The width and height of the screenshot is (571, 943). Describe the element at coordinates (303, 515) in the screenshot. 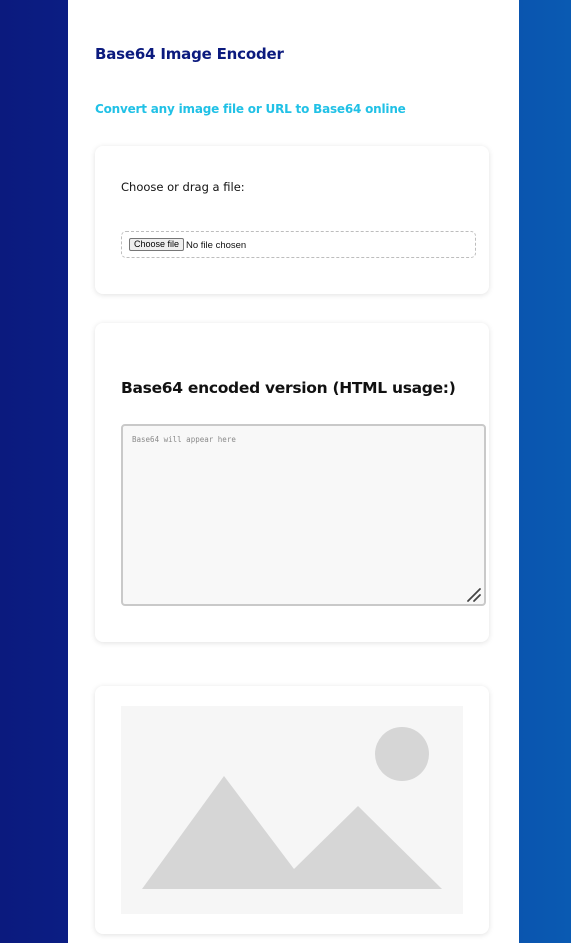

I see `base64-output-textarea` at that location.